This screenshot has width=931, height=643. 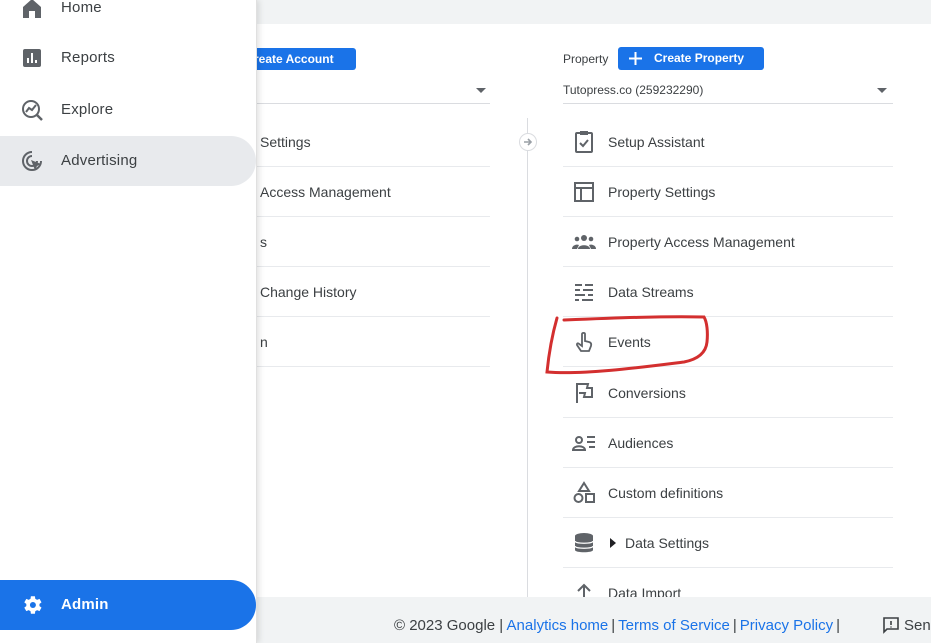 I want to click on reports-icon, so click(x=32, y=58).